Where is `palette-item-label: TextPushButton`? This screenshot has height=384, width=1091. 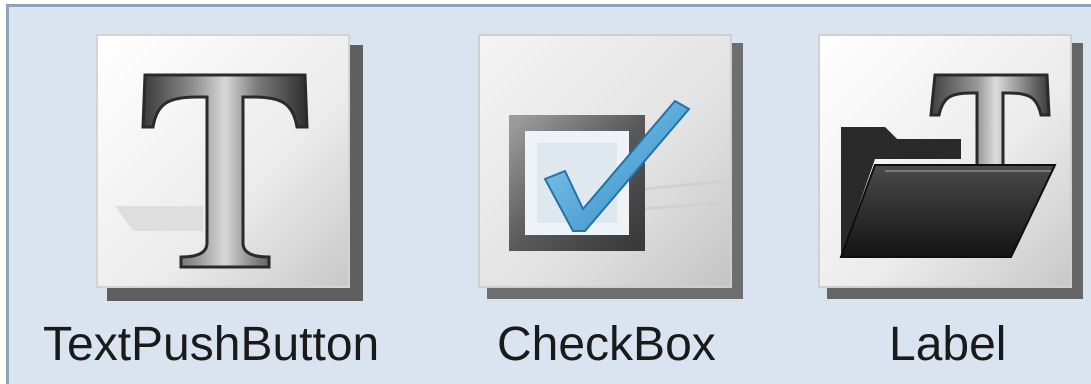 palette-item-label: TextPushButton is located at coordinates (211, 344).